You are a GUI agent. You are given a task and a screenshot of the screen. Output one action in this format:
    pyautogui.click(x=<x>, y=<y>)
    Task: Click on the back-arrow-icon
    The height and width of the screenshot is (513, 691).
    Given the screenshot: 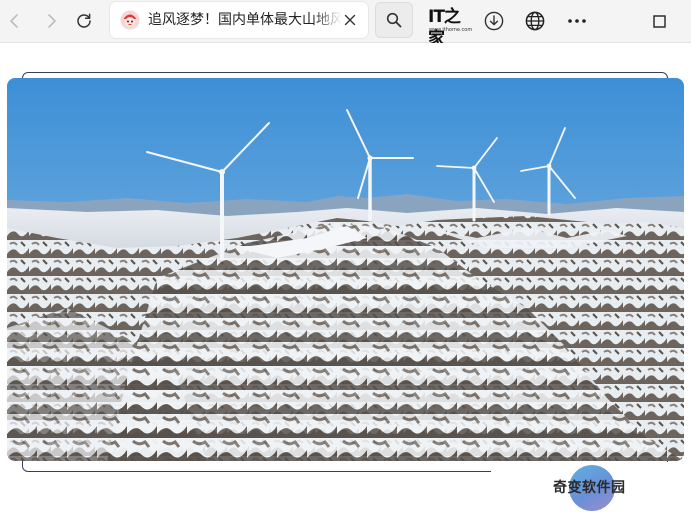 What is the action you would take?
    pyautogui.click(x=14, y=21)
    